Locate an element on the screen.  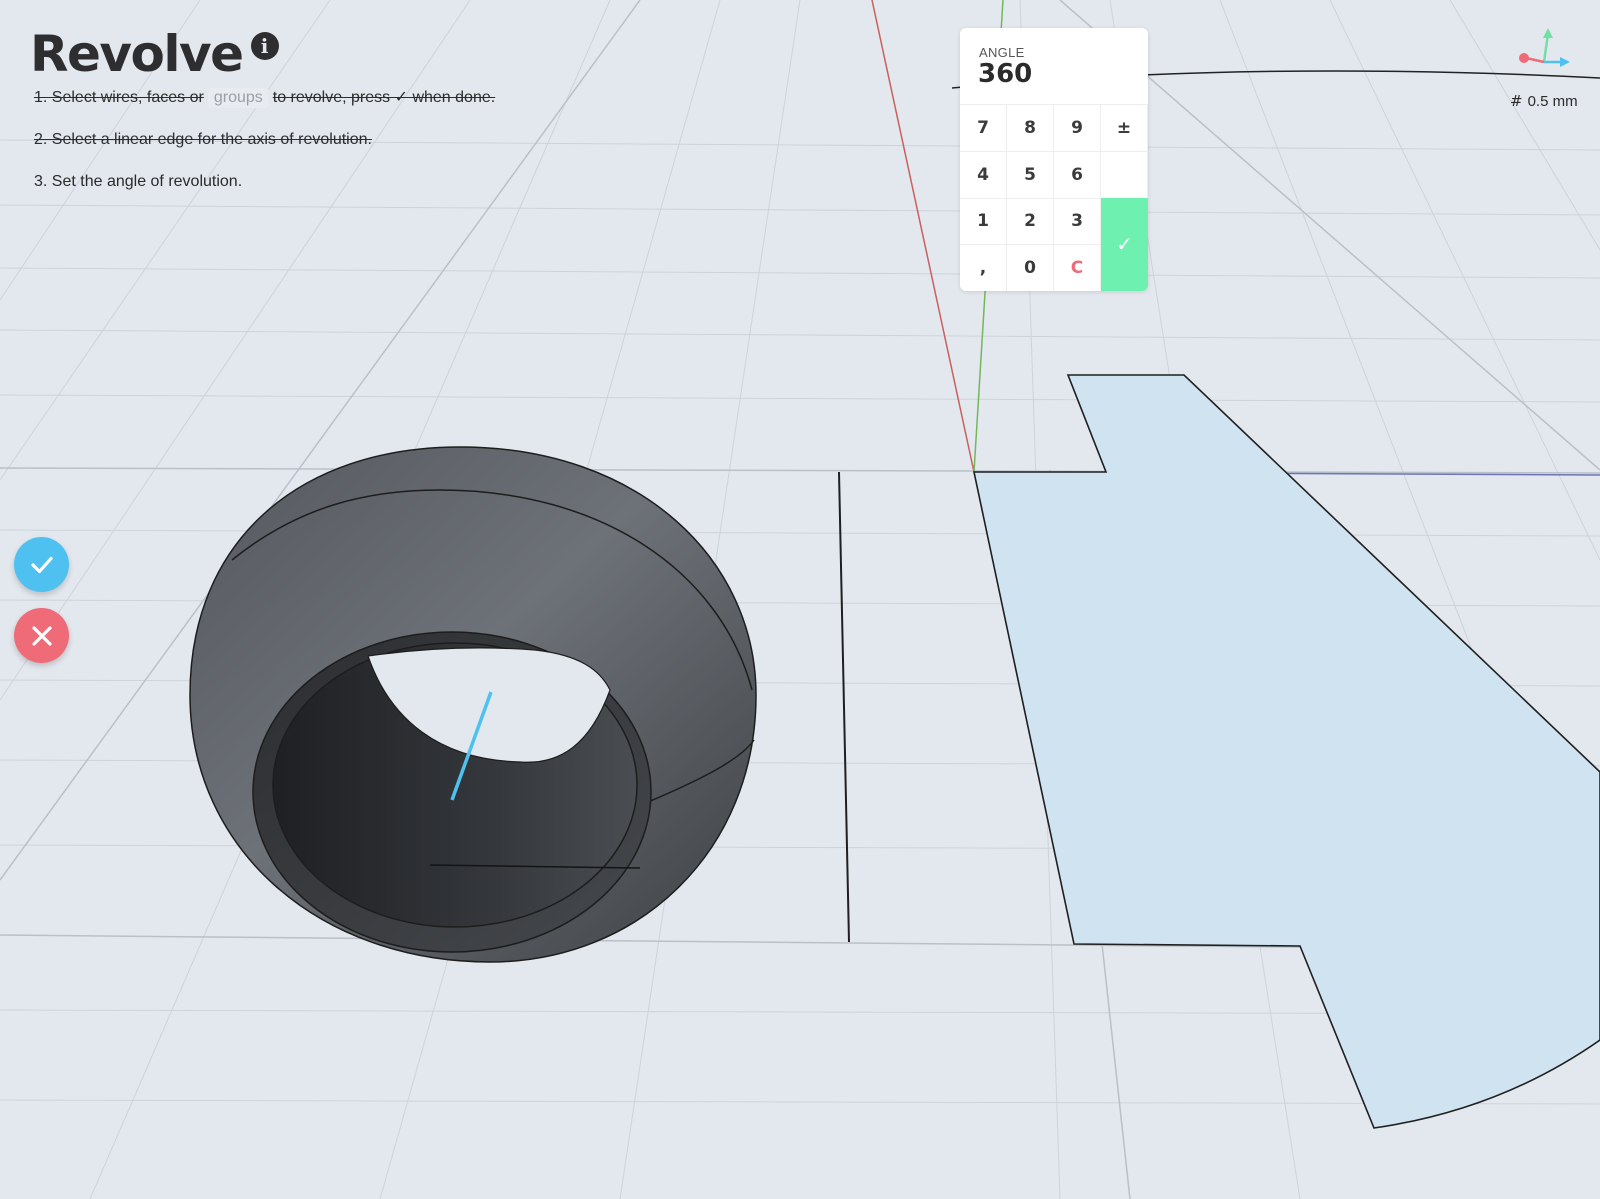
info-icon: i is located at coordinates (264, 46).